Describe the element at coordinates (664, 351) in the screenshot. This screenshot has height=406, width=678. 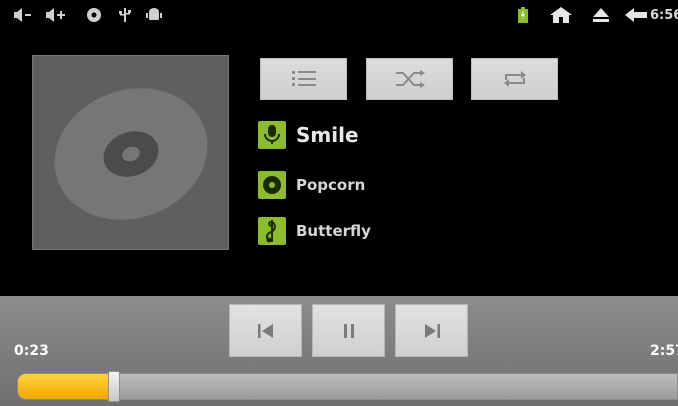
I see `total-time: 2:57` at that location.